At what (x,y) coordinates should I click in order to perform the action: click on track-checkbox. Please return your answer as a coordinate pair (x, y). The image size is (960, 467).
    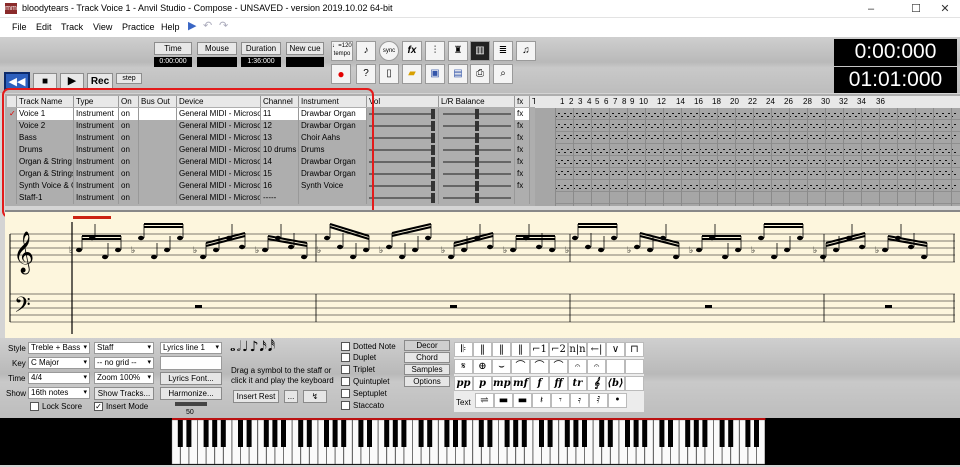
    Looking at the image, I should click on (12, 162).